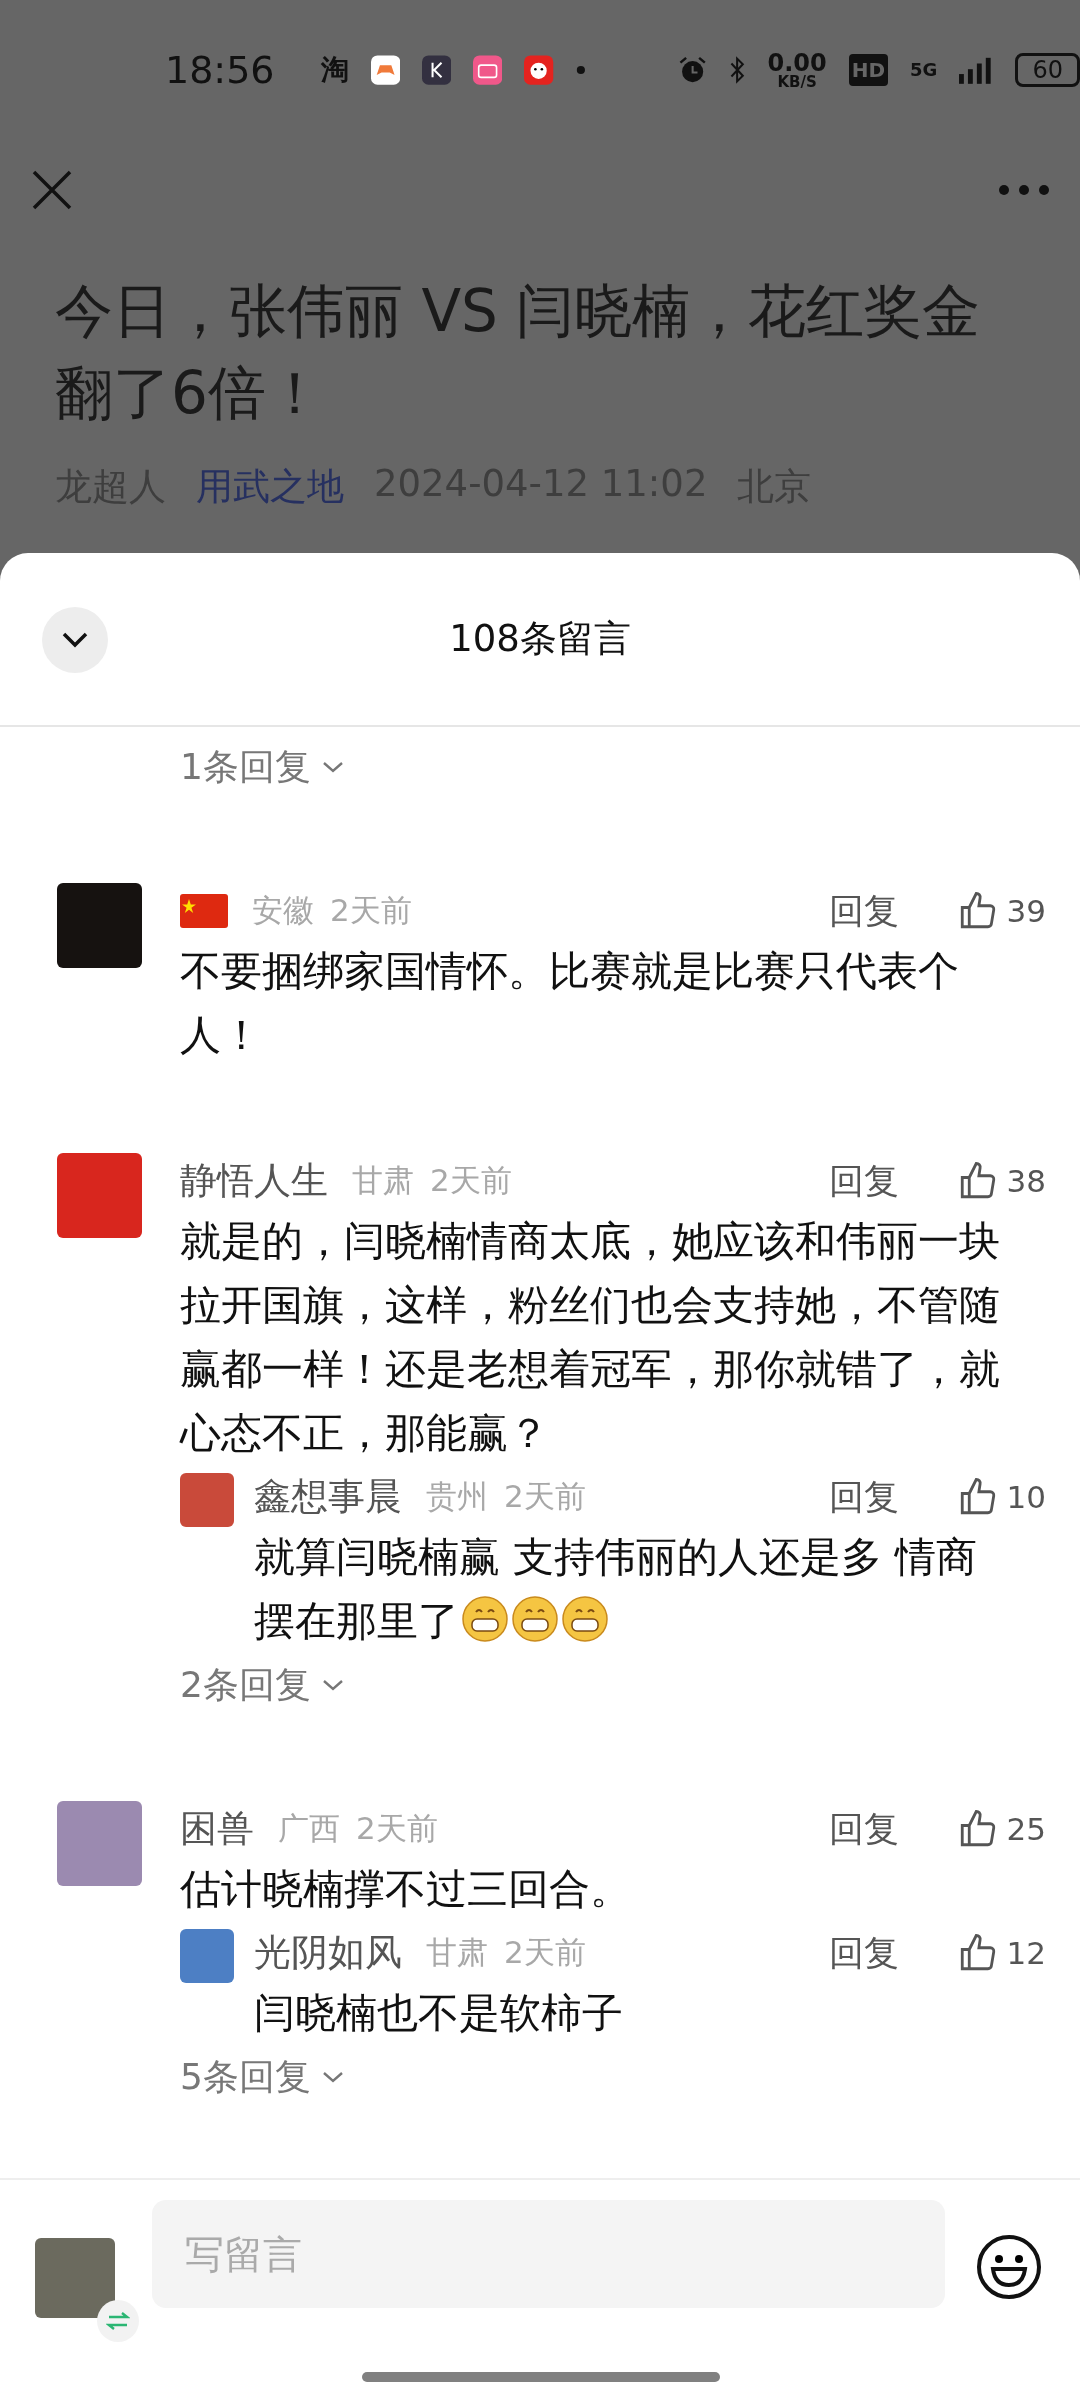 The image size is (1080, 2400). I want to click on dot-icon, so click(580, 70).